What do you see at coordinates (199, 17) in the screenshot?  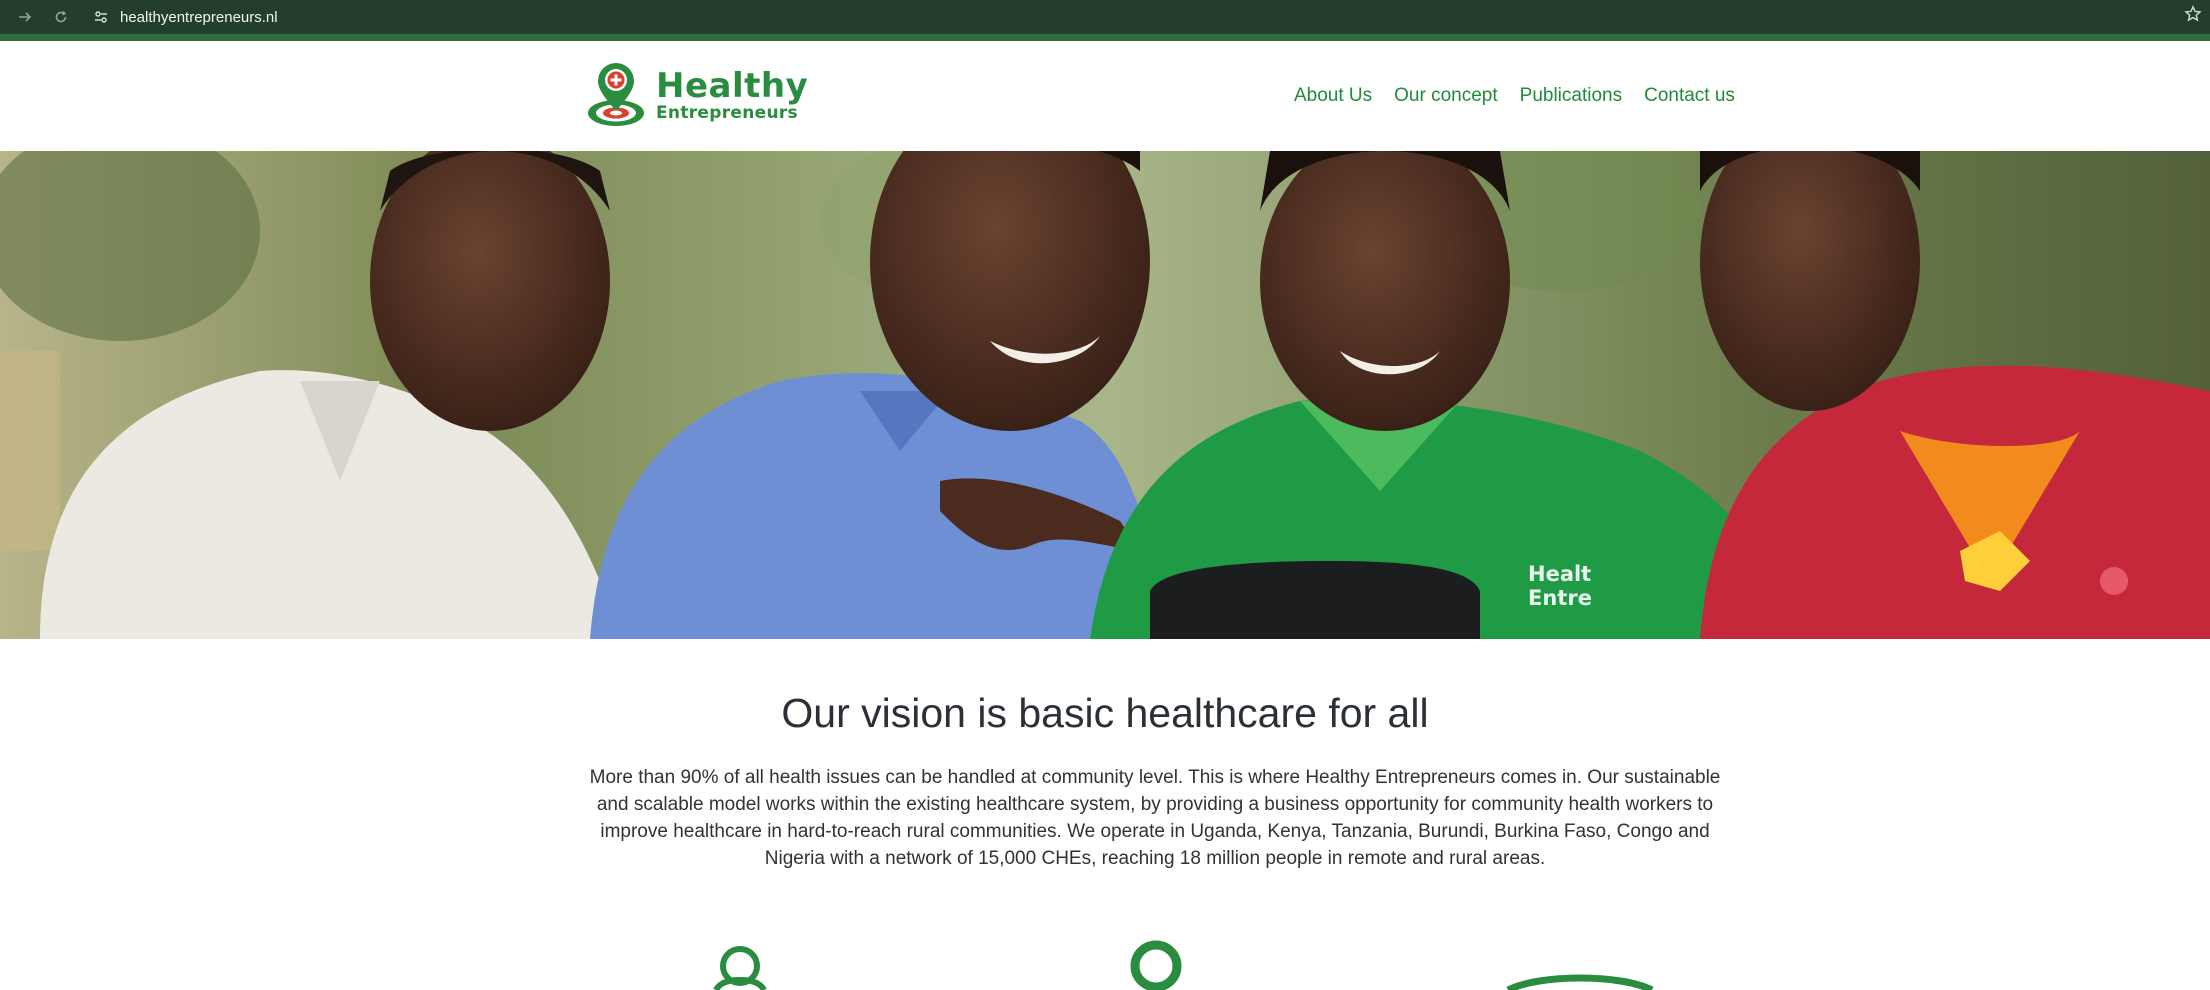 I see `url-text: healthyentrepreneurs.nl` at bounding box center [199, 17].